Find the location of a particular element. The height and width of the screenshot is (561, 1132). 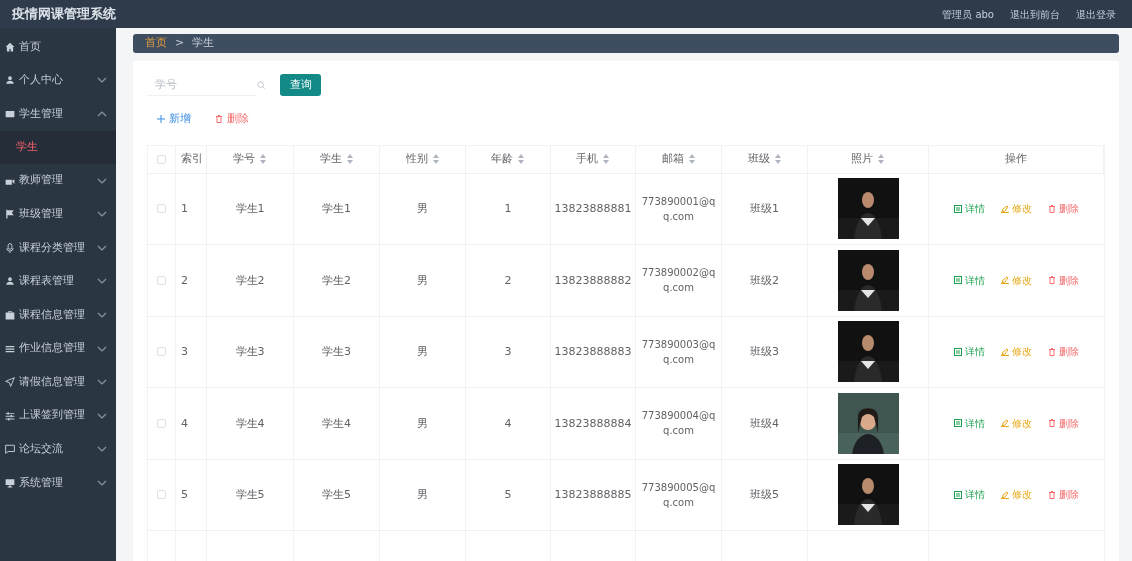

sidebar-label: 上课签到管理 is located at coordinates (52, 415).